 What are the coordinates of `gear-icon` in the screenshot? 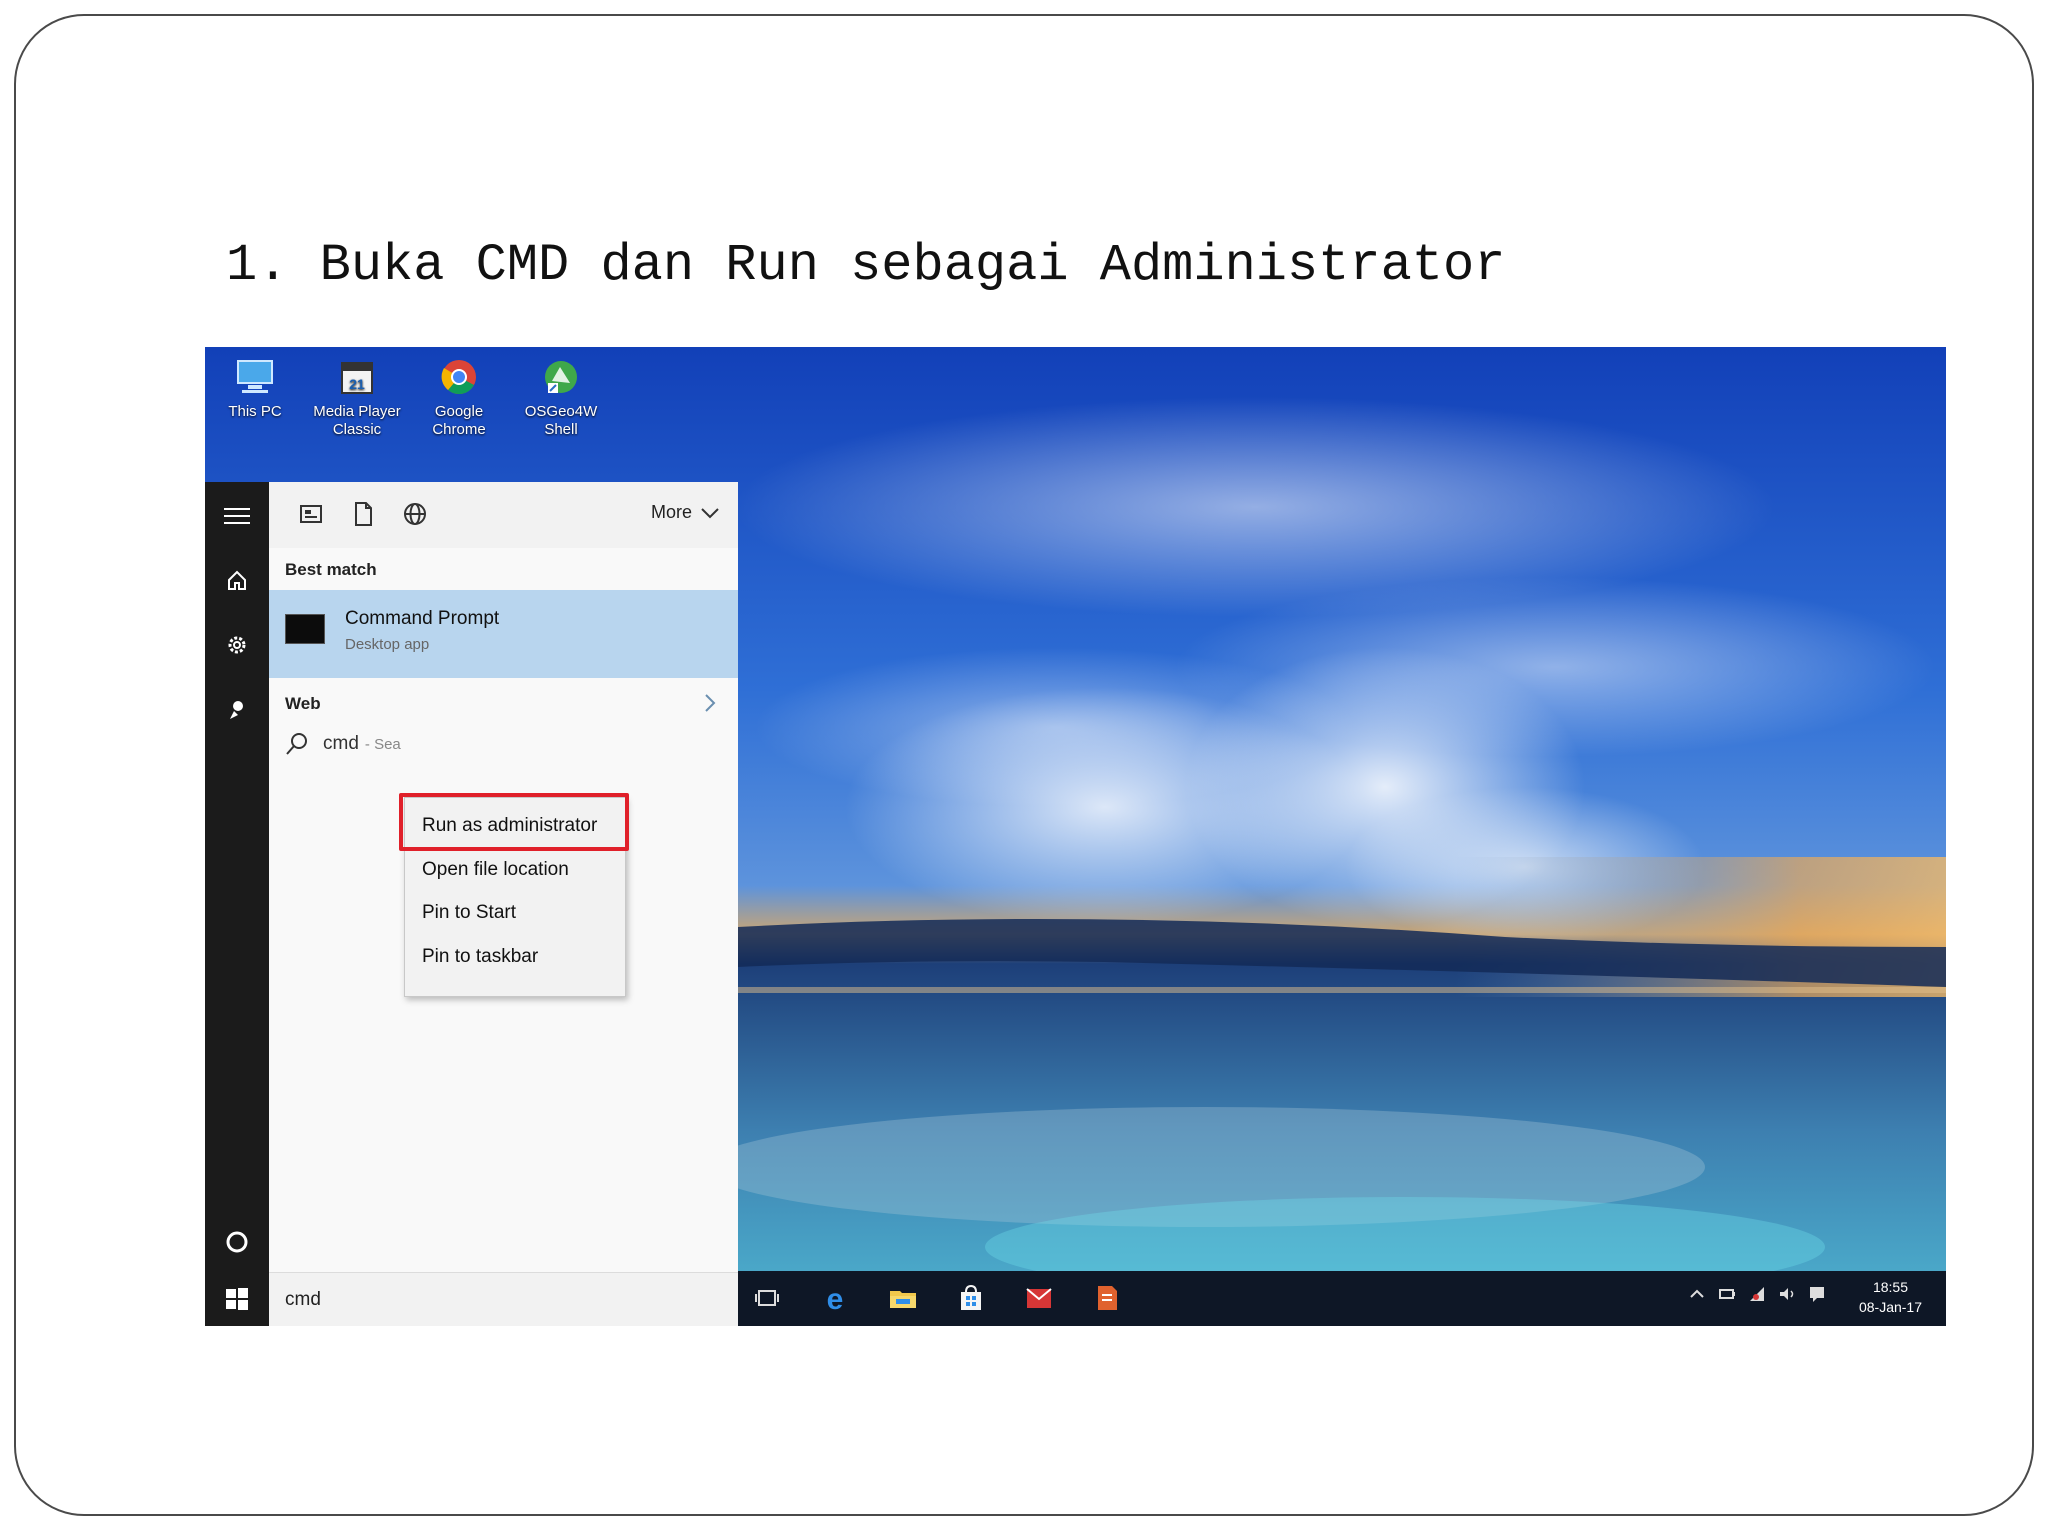 It's located at (237, 645).